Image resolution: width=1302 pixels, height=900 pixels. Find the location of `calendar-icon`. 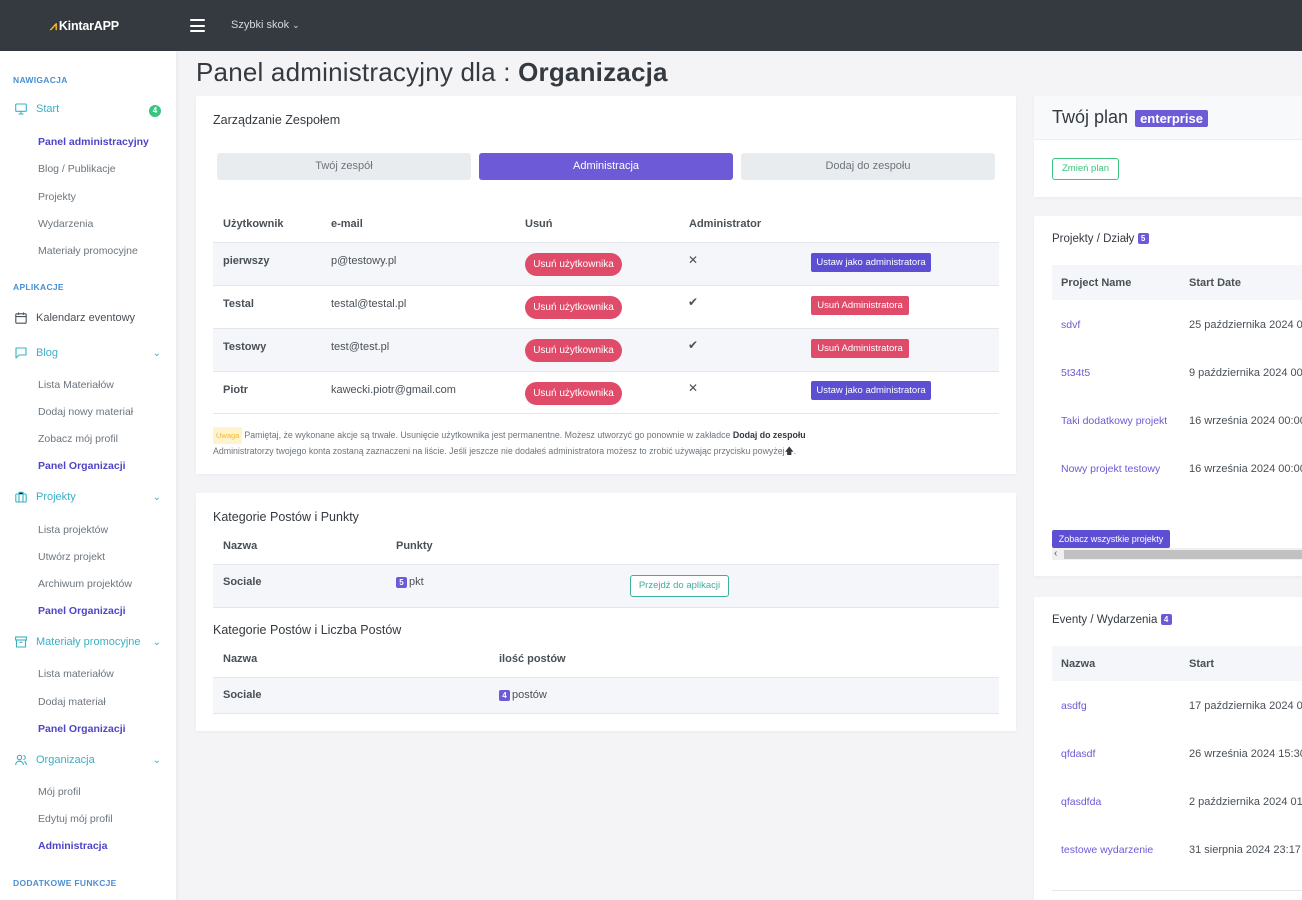

calendar-icon is located at coordinates (21, 318).